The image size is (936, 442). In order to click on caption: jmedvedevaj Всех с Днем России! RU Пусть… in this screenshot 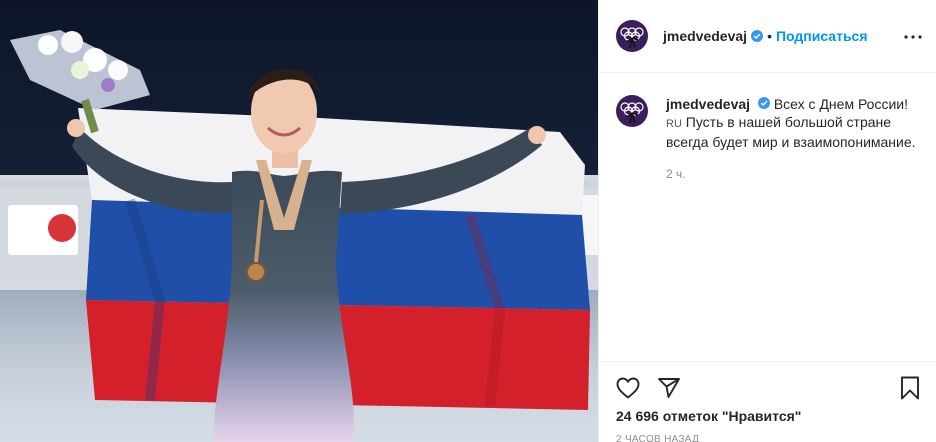, I will do `click(768, 139)`.